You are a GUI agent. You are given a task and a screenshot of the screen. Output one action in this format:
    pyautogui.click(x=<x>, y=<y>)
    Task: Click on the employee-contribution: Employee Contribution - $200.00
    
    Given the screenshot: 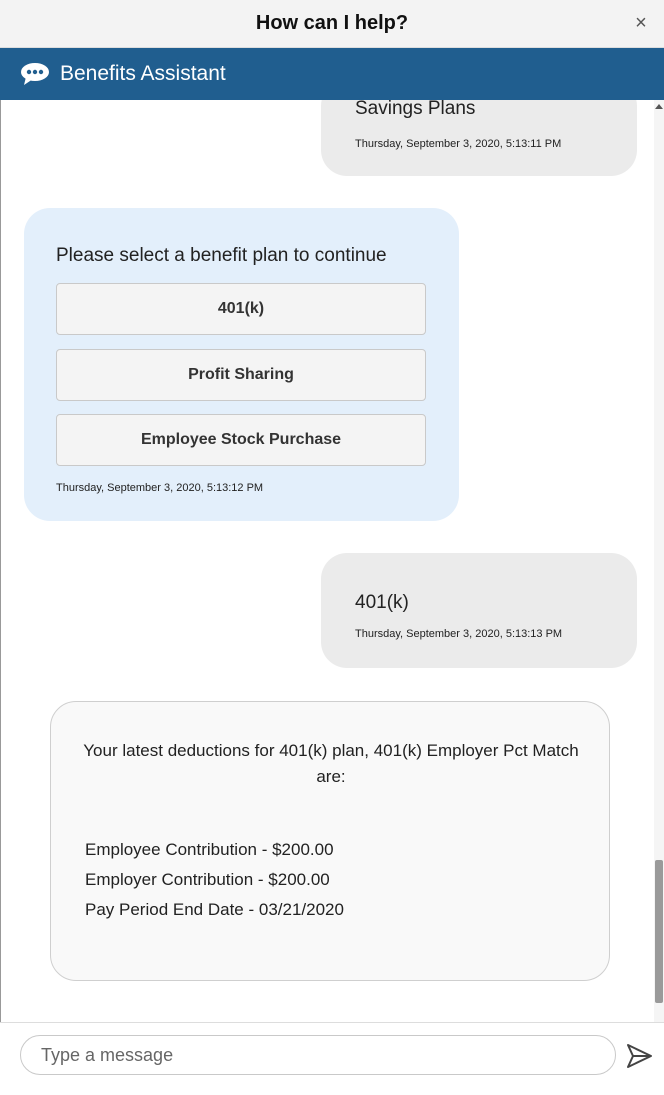 What is the action you would take?
    pyautogui.click(x=209, y=849)
    